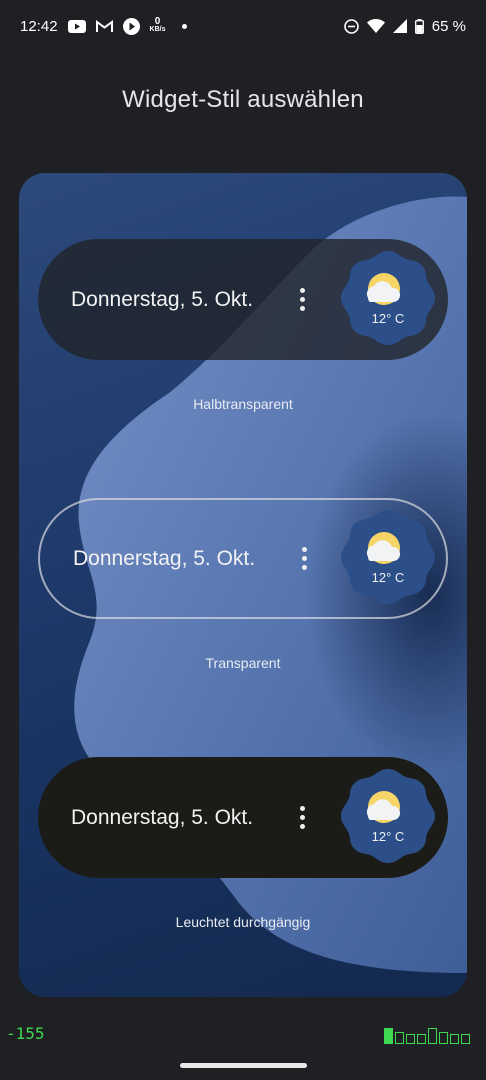  What do you see at coordinates (104, 26) in the screenshot?
I see `gmail-icon` at bounding box center [104, 26].